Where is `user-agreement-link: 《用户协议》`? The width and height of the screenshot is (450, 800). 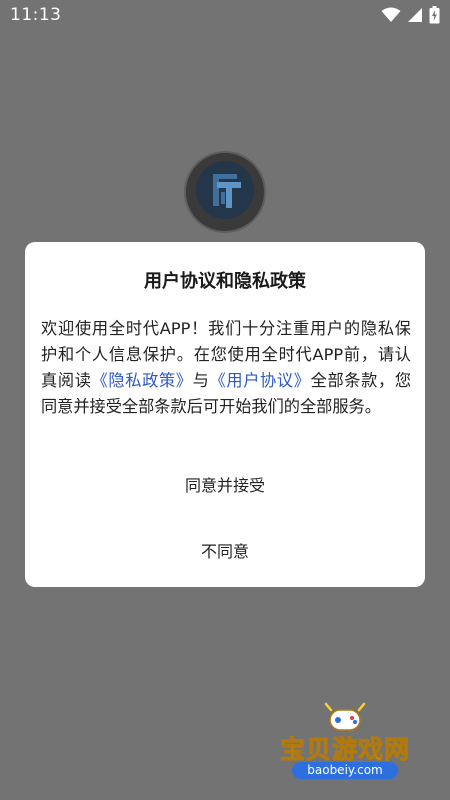
user-agreement-link: 《用户协议》 is located at coordinates (260, 380).